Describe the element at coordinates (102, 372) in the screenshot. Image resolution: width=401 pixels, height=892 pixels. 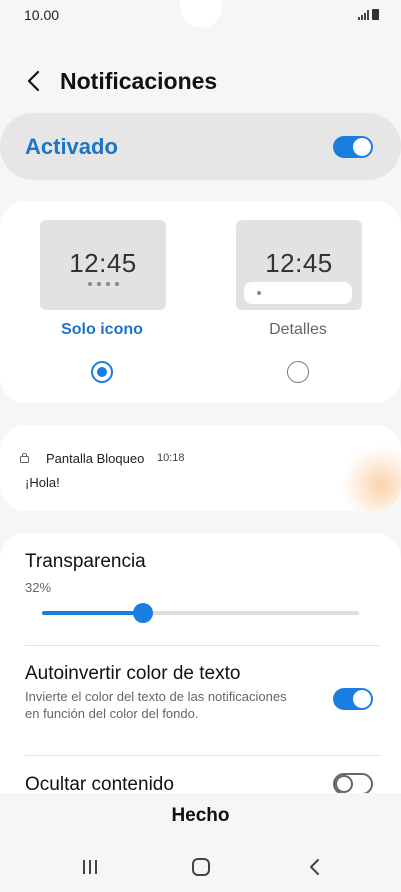
I see `radio-icon-only` at that location.